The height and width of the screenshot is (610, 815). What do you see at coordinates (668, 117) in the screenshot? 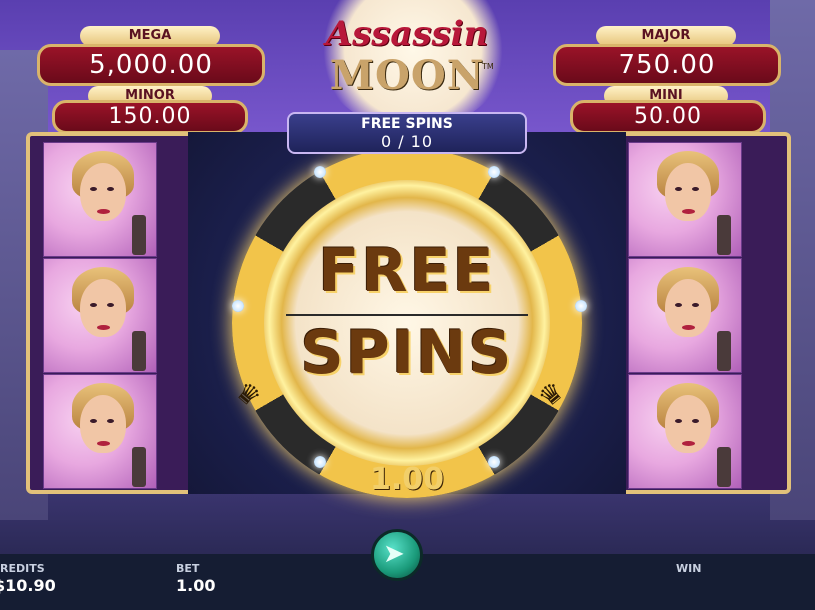
I see `jackpot-mini-value: 50.00` at bounding box center [668, 117].